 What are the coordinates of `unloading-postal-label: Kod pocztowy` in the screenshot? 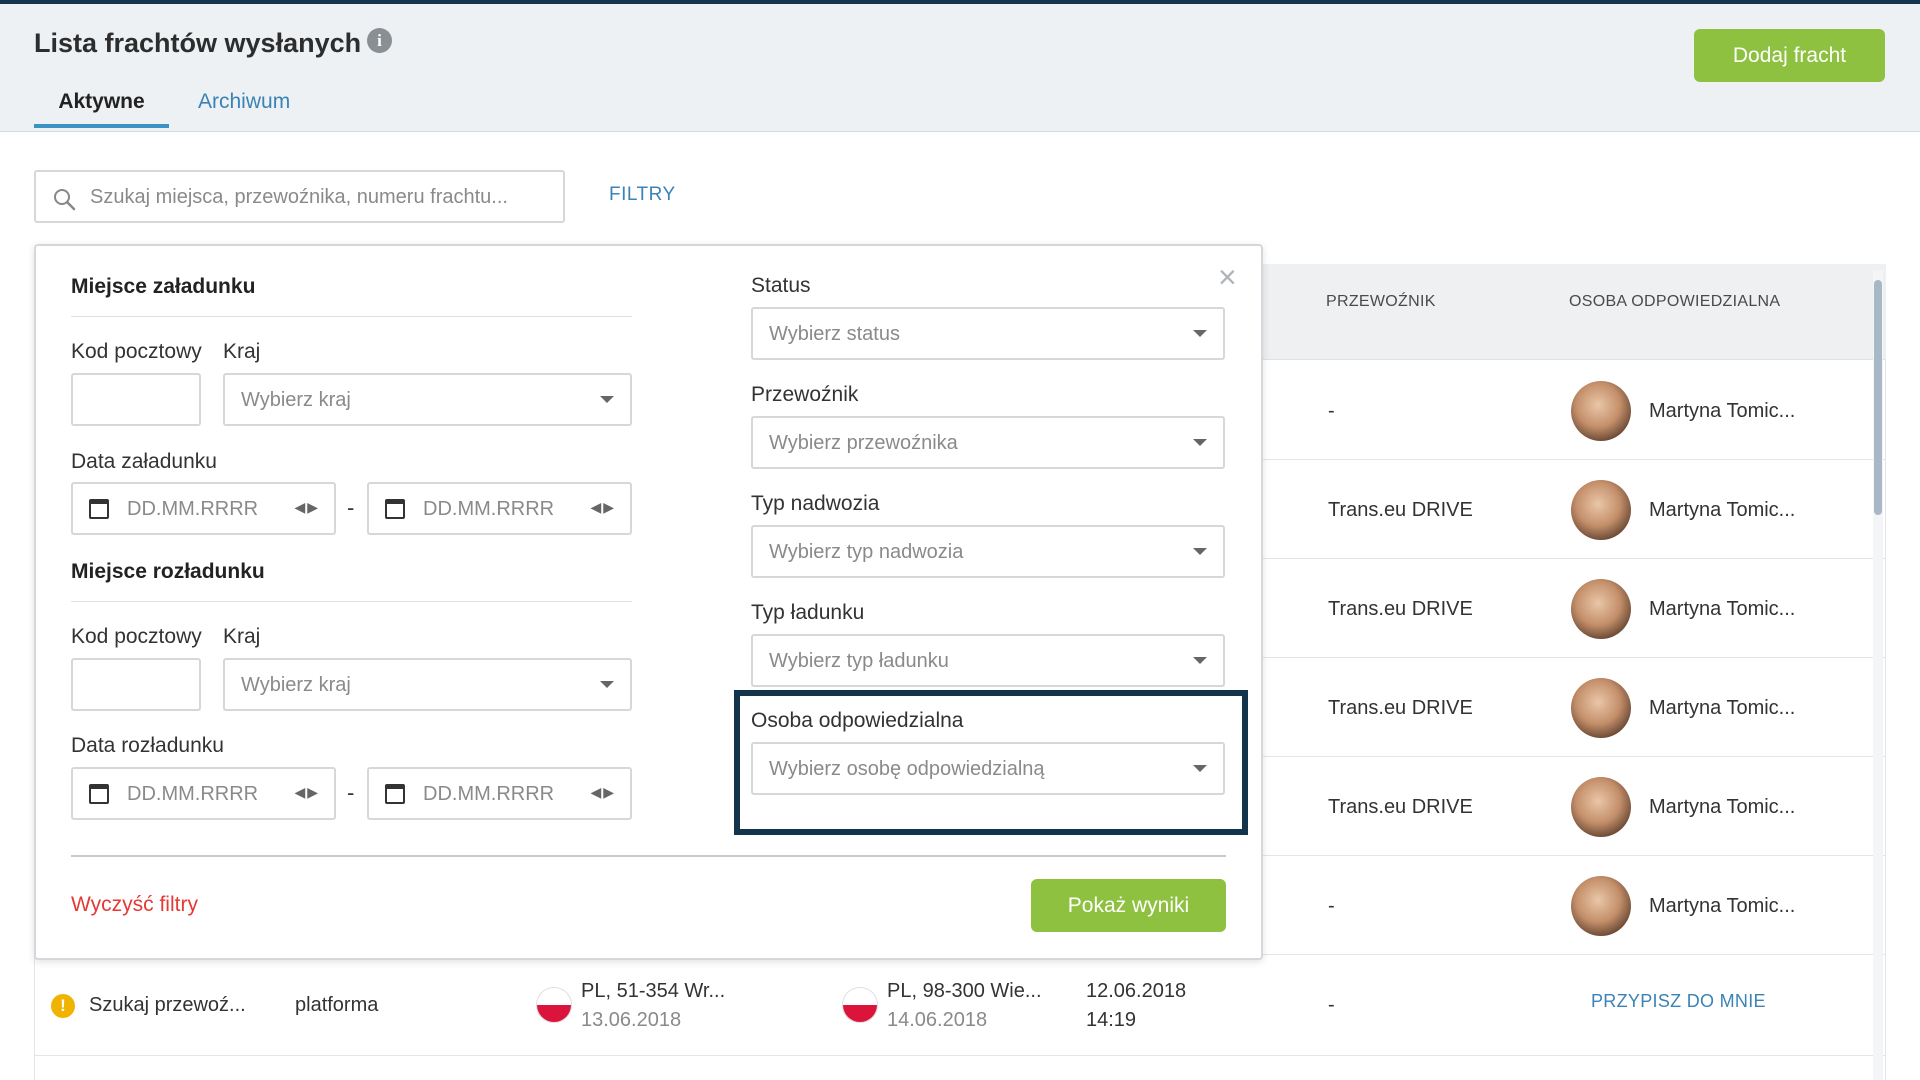 It's located at (136, 636).